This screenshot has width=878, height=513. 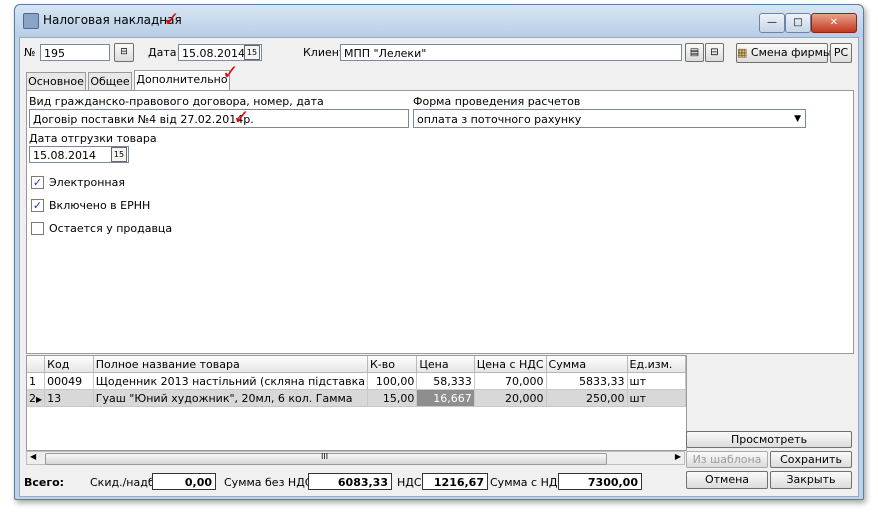 I want to click on payment-select: оплата з поточного рахунку ▼, so click(x=609, y=118).